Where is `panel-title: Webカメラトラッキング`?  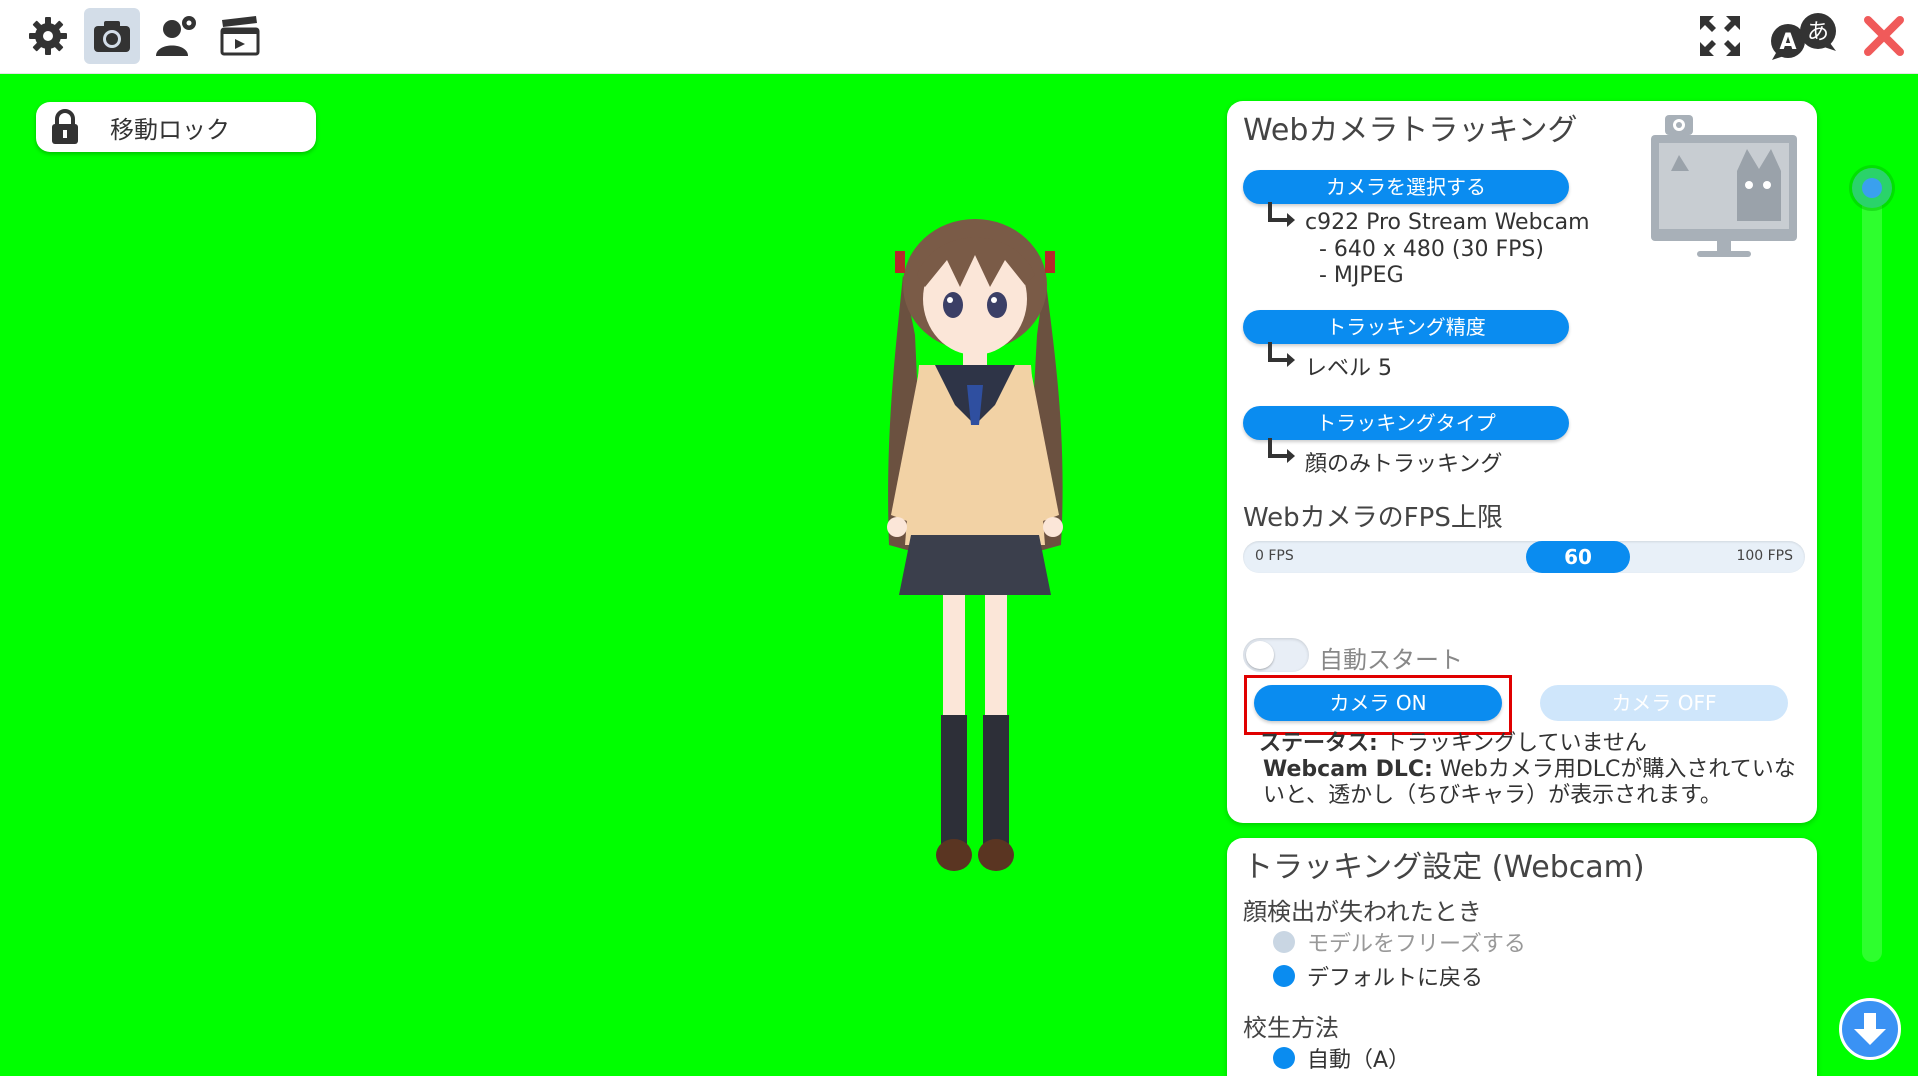 panel-title: Webカメラトラッキング is located at coordinates (1410, 130).